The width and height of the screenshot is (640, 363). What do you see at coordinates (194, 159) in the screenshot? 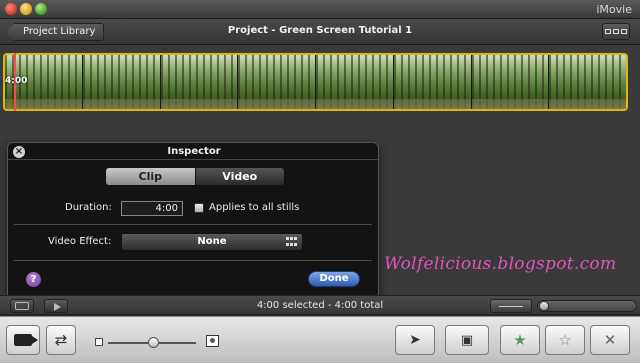
I see `title-divider` at bounding box center [194, 159].